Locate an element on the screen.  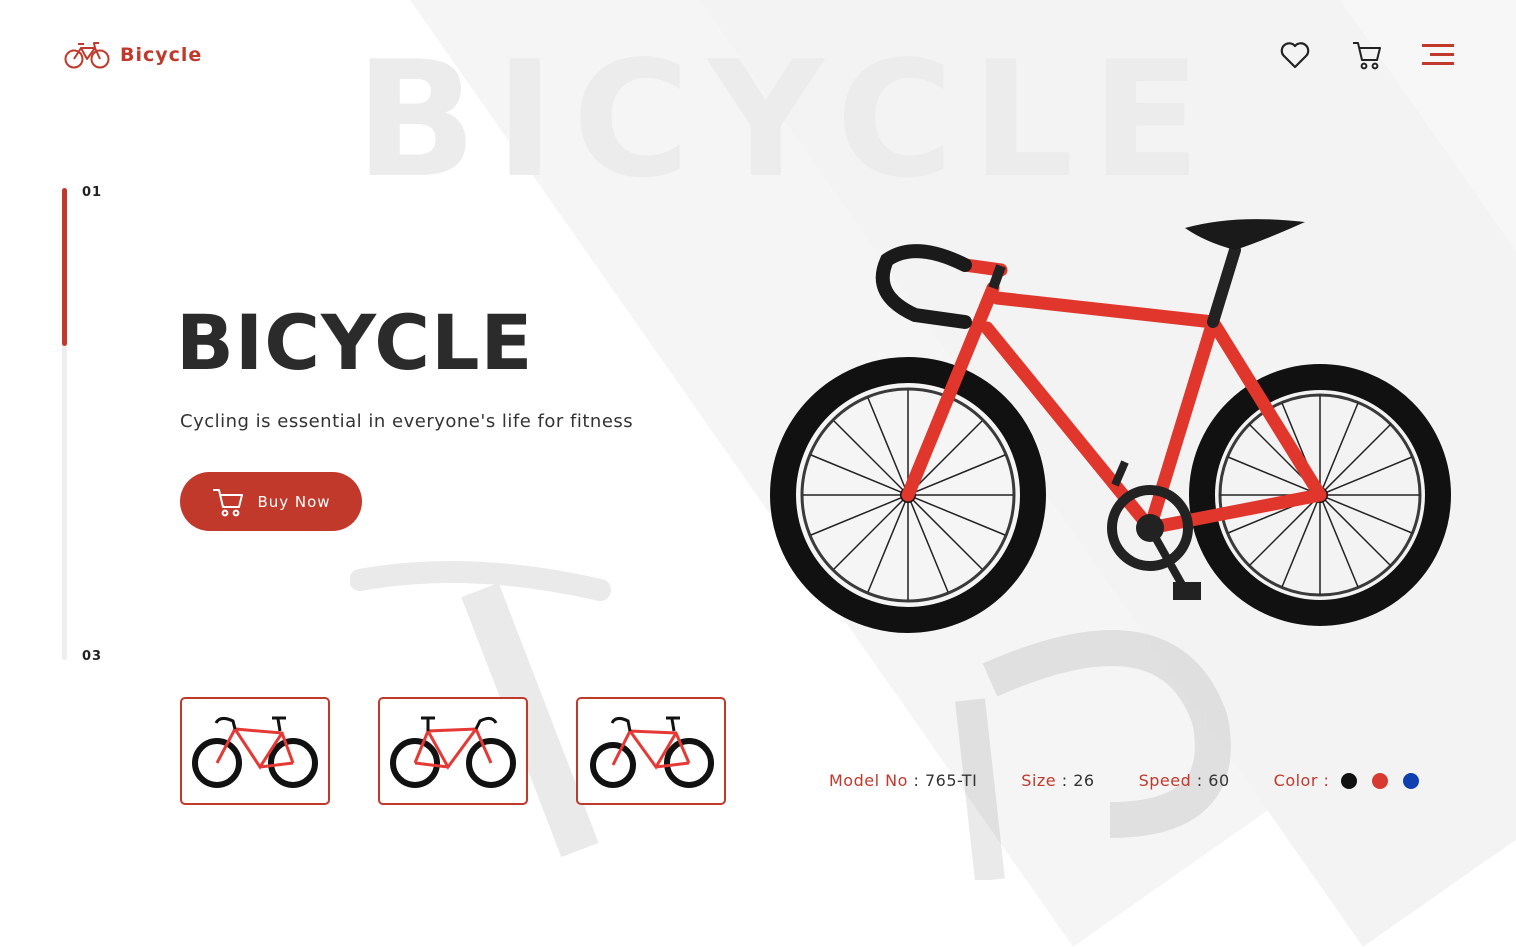
slide-progress-fill is located at coordinates (64, 267).